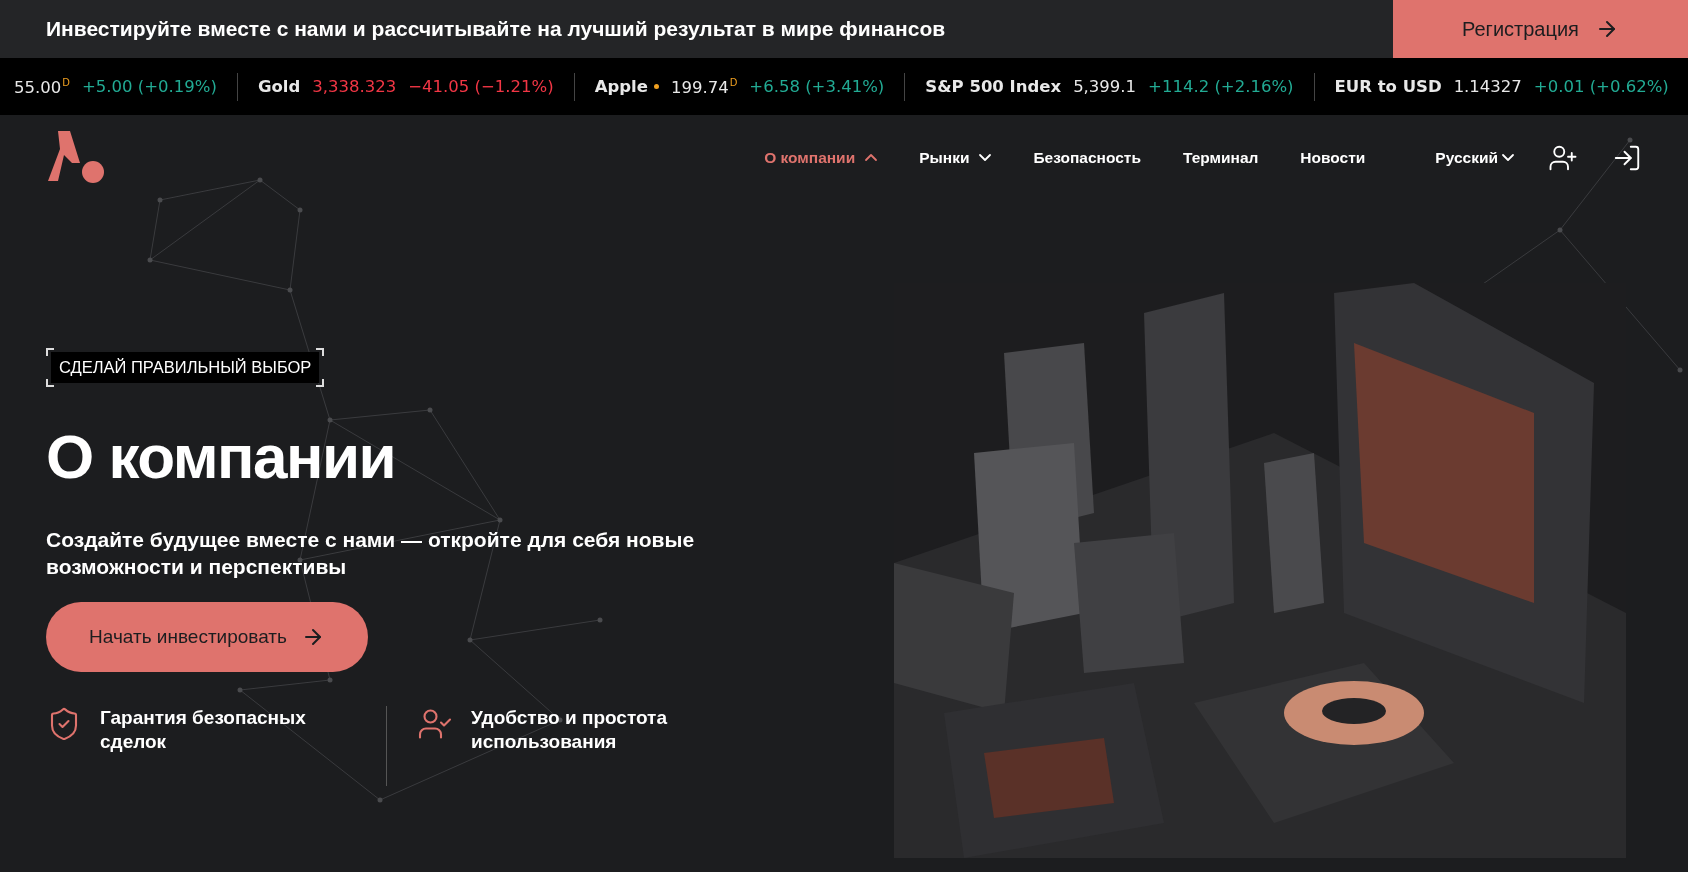 Image resolution: width=1688 pixels, height=872 pixels. I want to click on page-heading: О компании, so click(221, 456).